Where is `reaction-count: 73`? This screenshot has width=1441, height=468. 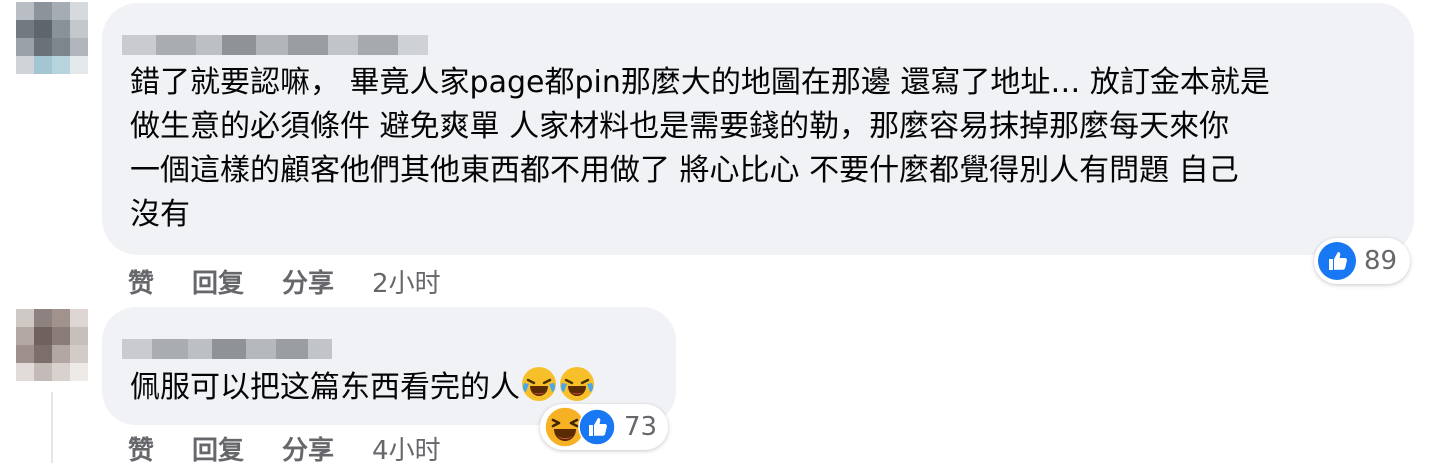
reaction-count: 73 is located at coordinates (641, 427).